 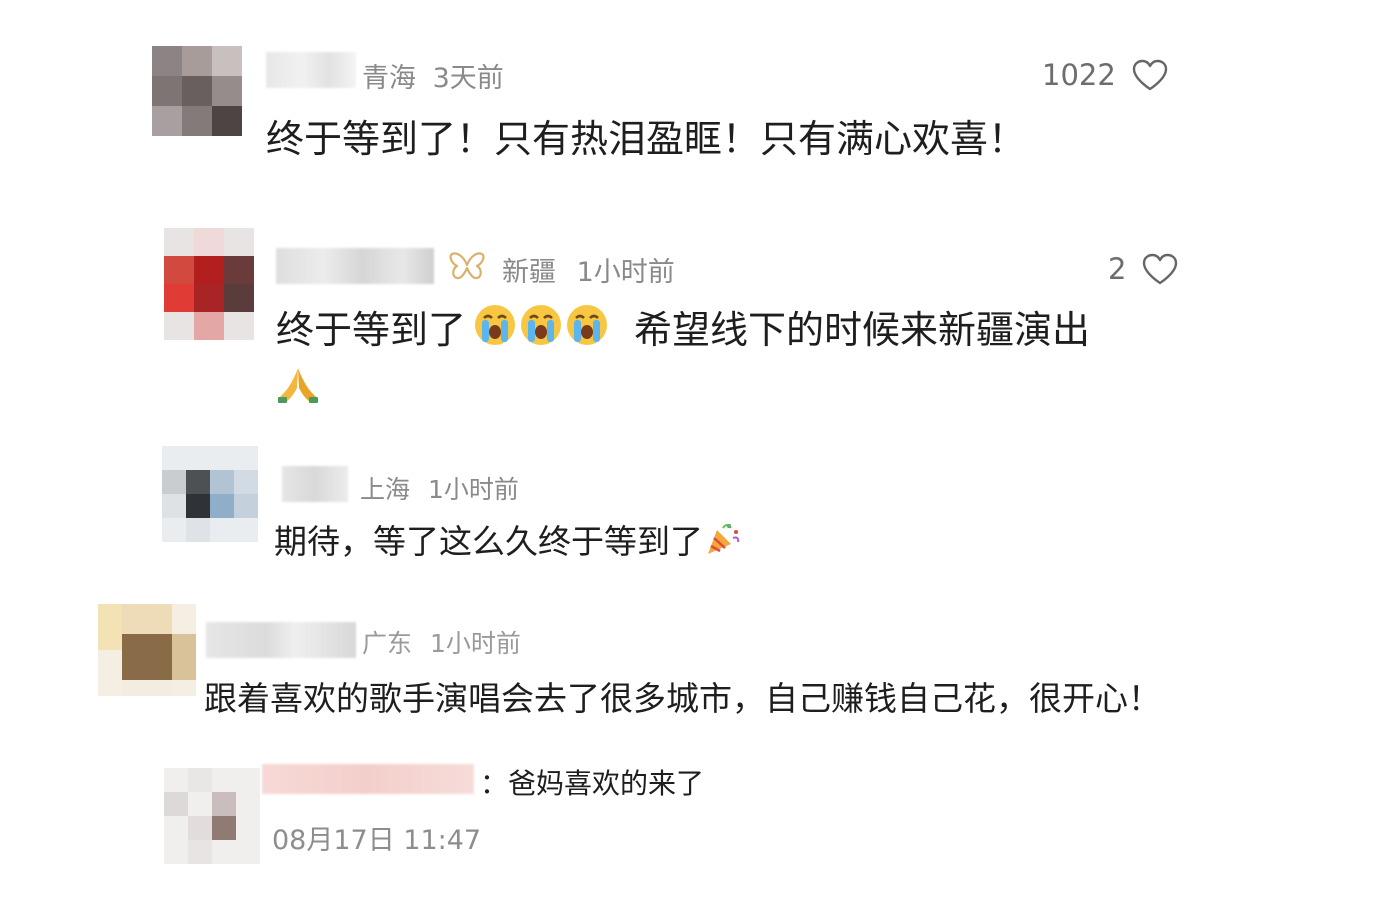 I want to click on butterfly-badge-icon, so click(x=467, y=268).